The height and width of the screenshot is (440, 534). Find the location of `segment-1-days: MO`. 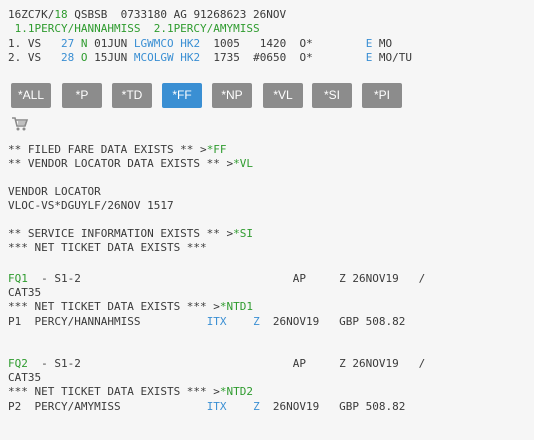

segment-1-days: MO is located at coordinates (382, 43).